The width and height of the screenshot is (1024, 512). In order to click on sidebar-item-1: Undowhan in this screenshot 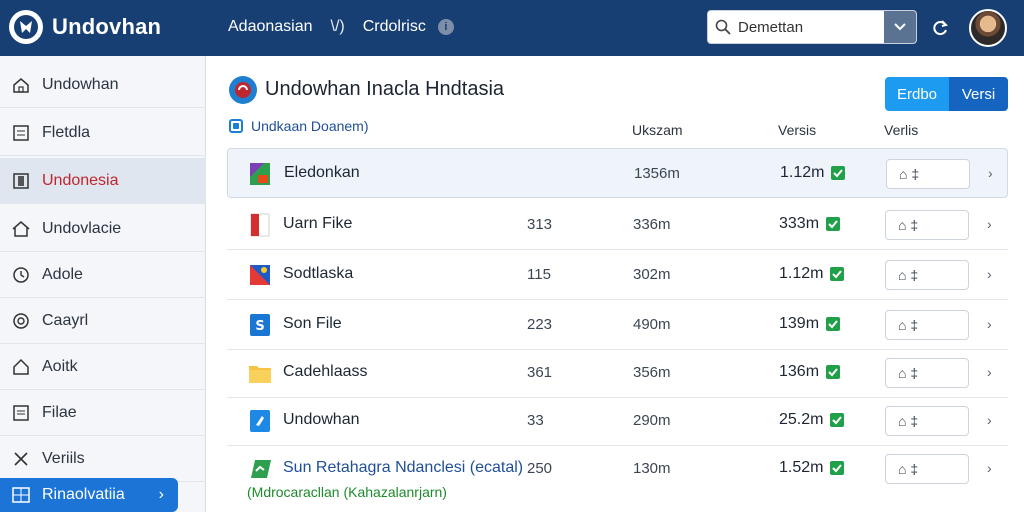, I will do `click(103, 85)`.